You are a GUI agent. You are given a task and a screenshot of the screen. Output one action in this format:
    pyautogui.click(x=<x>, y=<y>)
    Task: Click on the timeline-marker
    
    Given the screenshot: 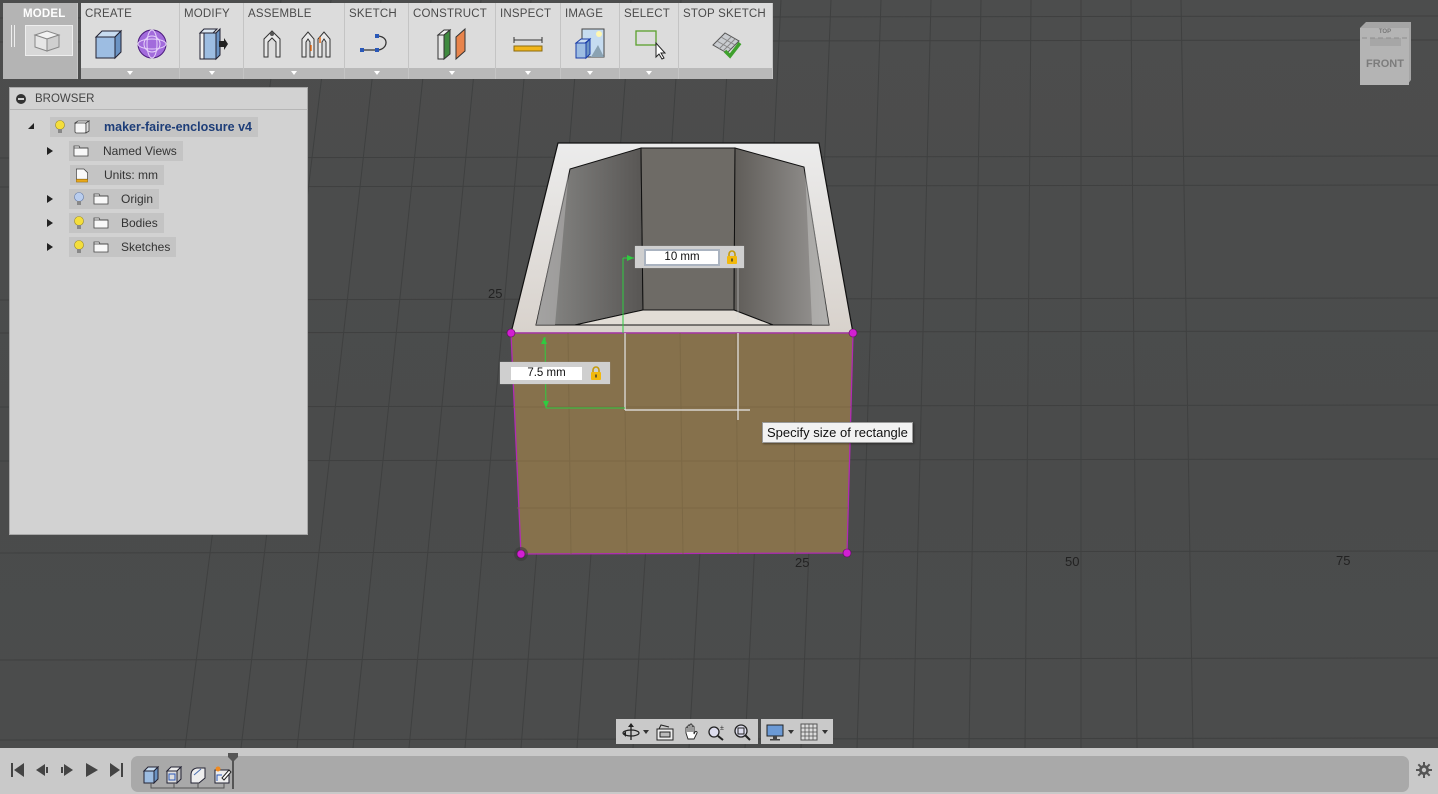 What is the action you would take?
    pyautogui.click(x=233, y=772)
    